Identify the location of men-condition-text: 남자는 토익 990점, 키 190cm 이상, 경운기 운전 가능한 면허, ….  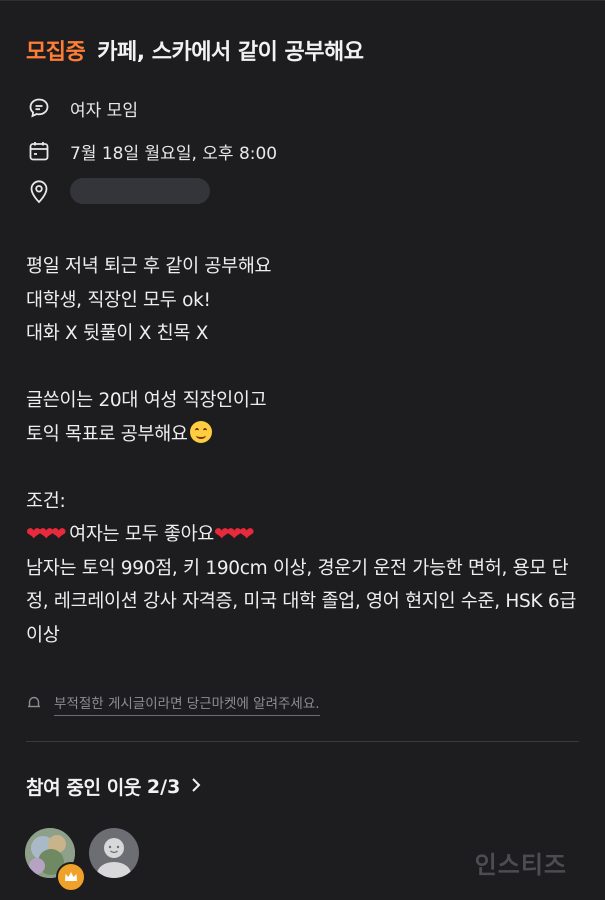
(301, 601).